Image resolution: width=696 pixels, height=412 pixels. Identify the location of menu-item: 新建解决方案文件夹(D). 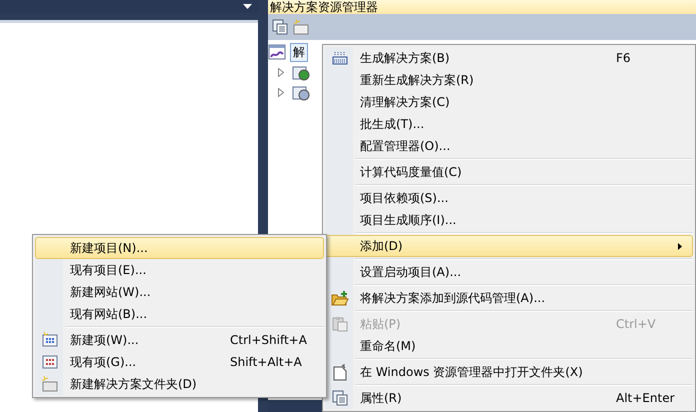
(179, 384).